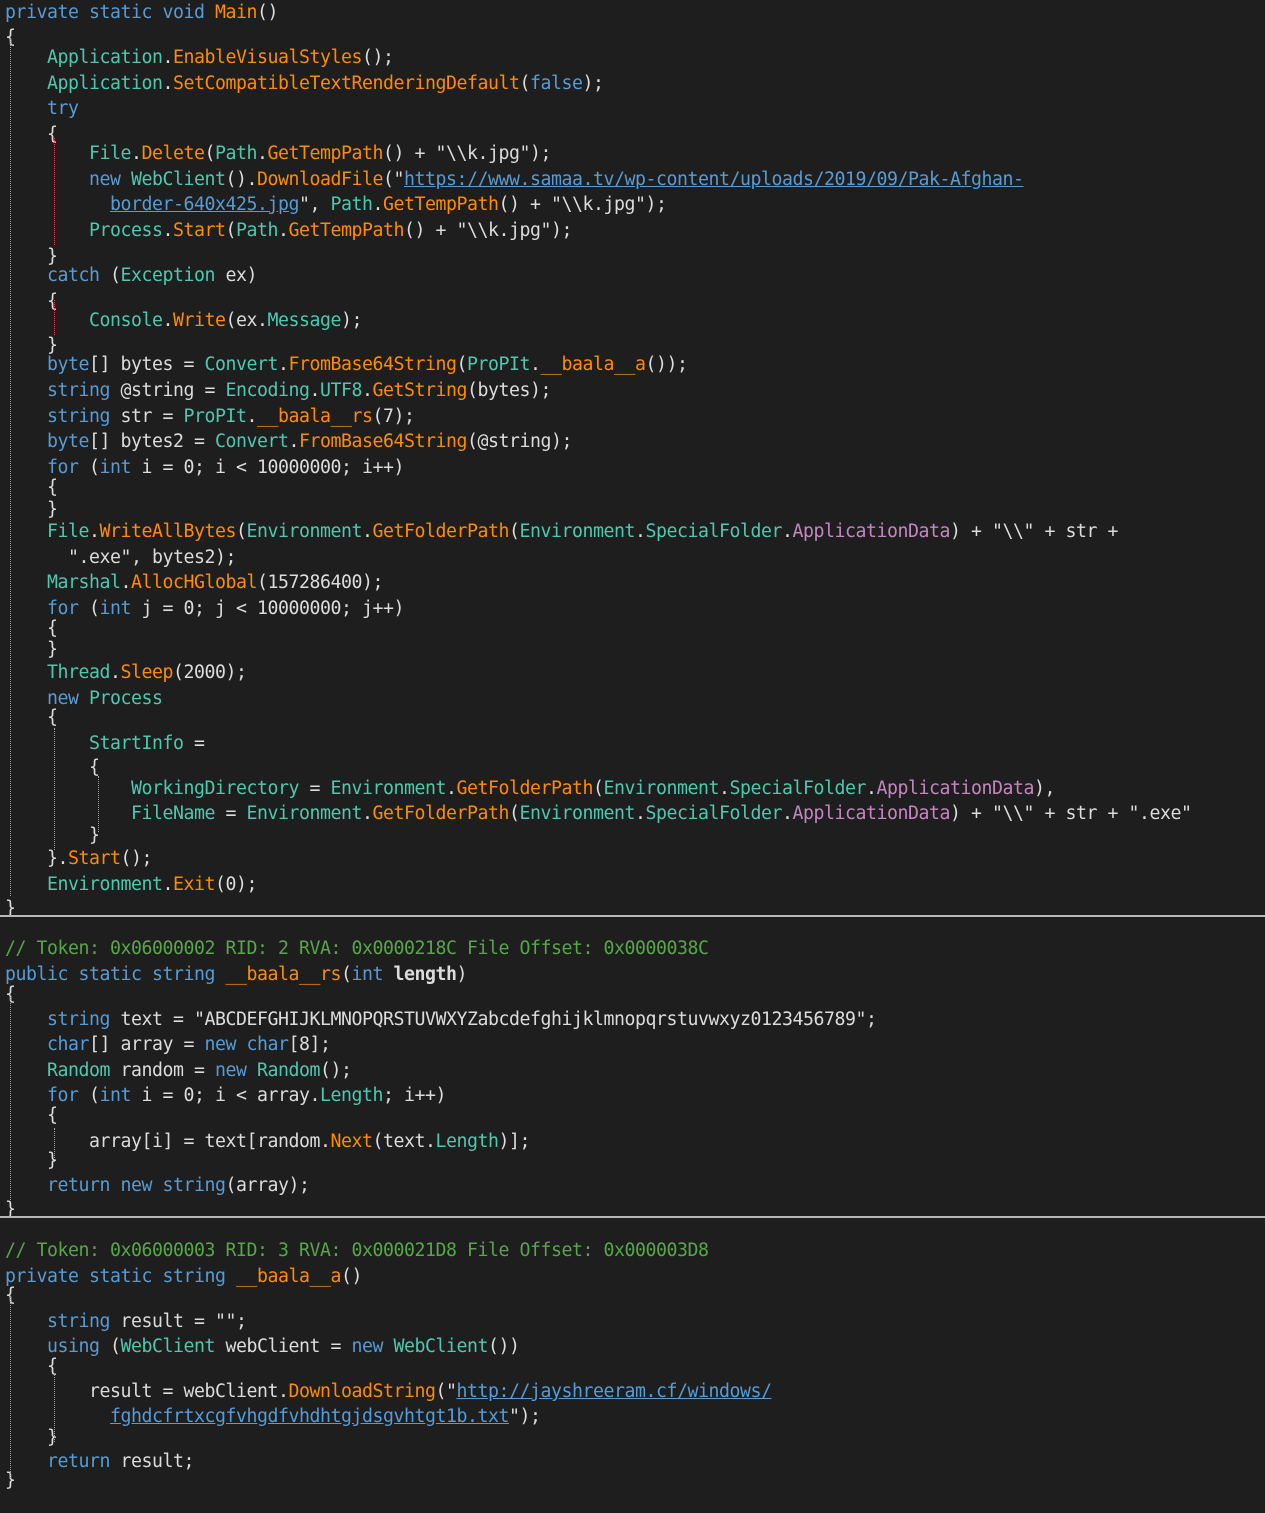 Image resolution: width=1265 pixels, height=1513 pixels. What do you see at coordinates (199, 320) in the screenshot?
I see `code-token: Write` at bounding box center [199, 320].